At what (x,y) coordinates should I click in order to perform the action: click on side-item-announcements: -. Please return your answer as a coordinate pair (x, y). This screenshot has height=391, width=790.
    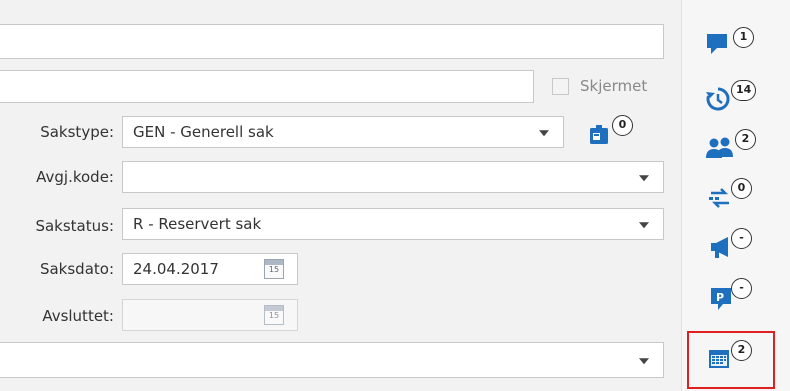
    Looking at the image, I should click on (740, 248).